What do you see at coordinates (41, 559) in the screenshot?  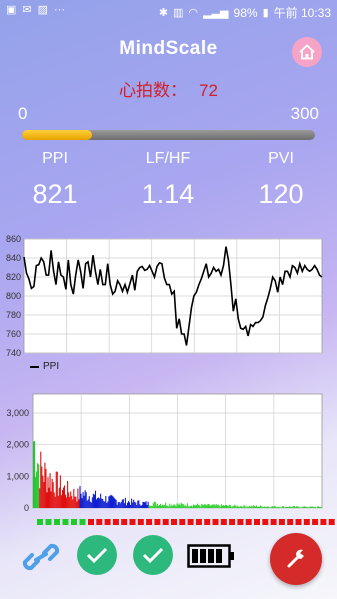 I see `link-button` at bounding box center [41, 559].